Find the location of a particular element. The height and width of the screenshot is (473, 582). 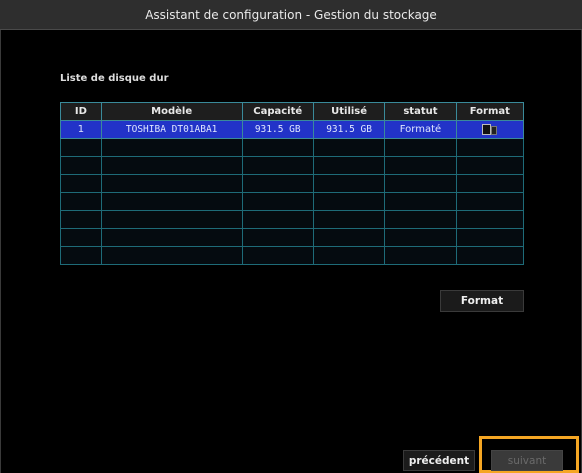

drive-format-icon is located at coordinates (489, 129).